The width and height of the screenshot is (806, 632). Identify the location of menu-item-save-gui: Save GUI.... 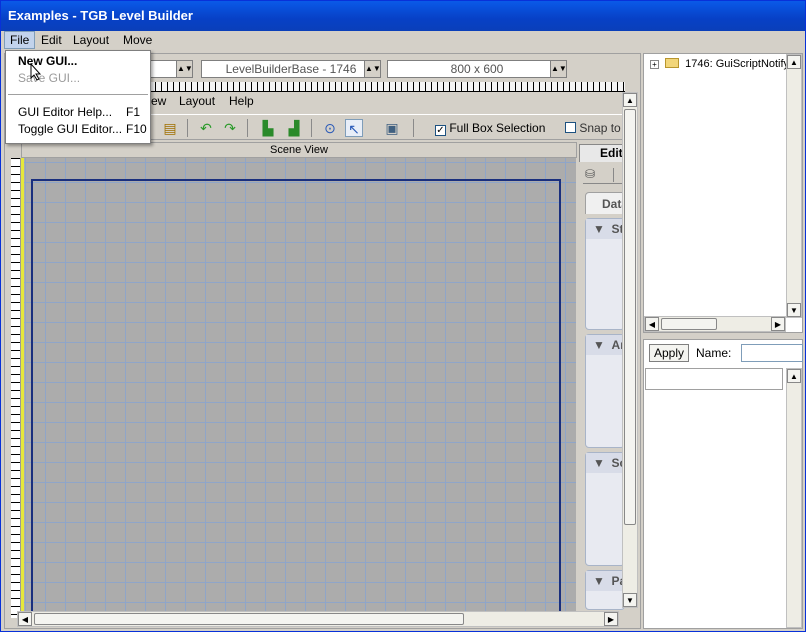
(49, 78).